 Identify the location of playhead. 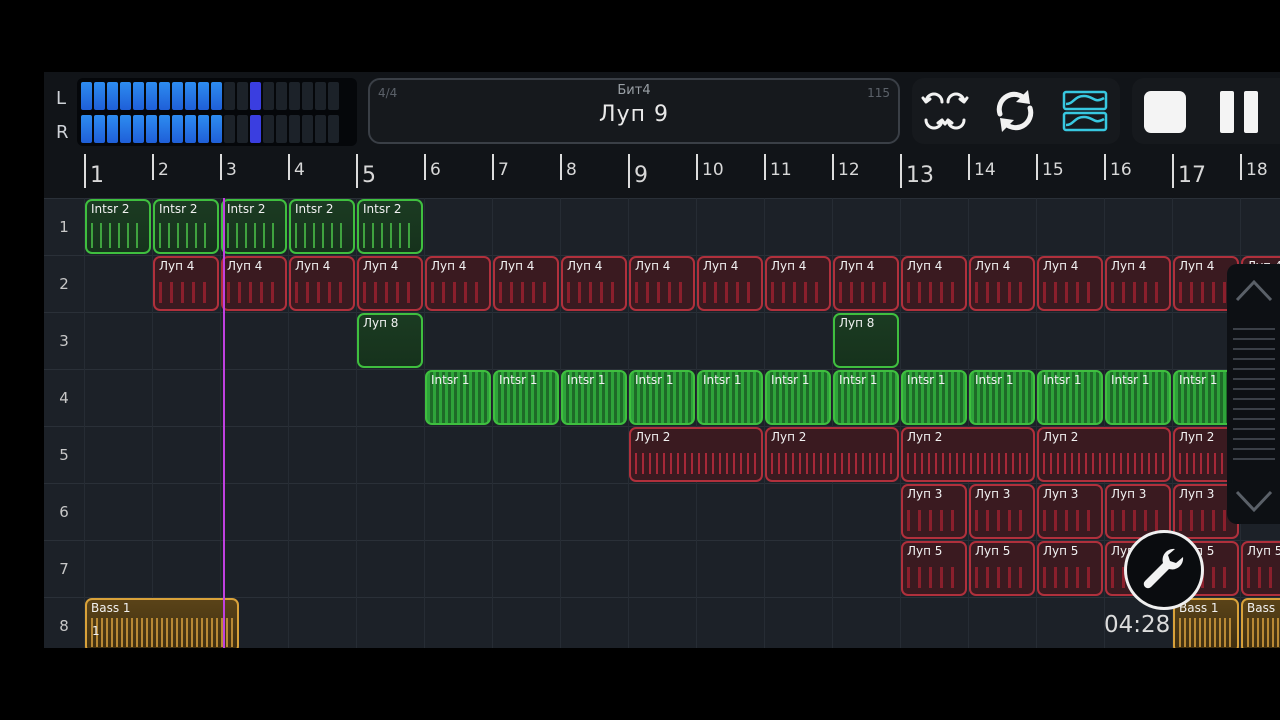
(224, 423).